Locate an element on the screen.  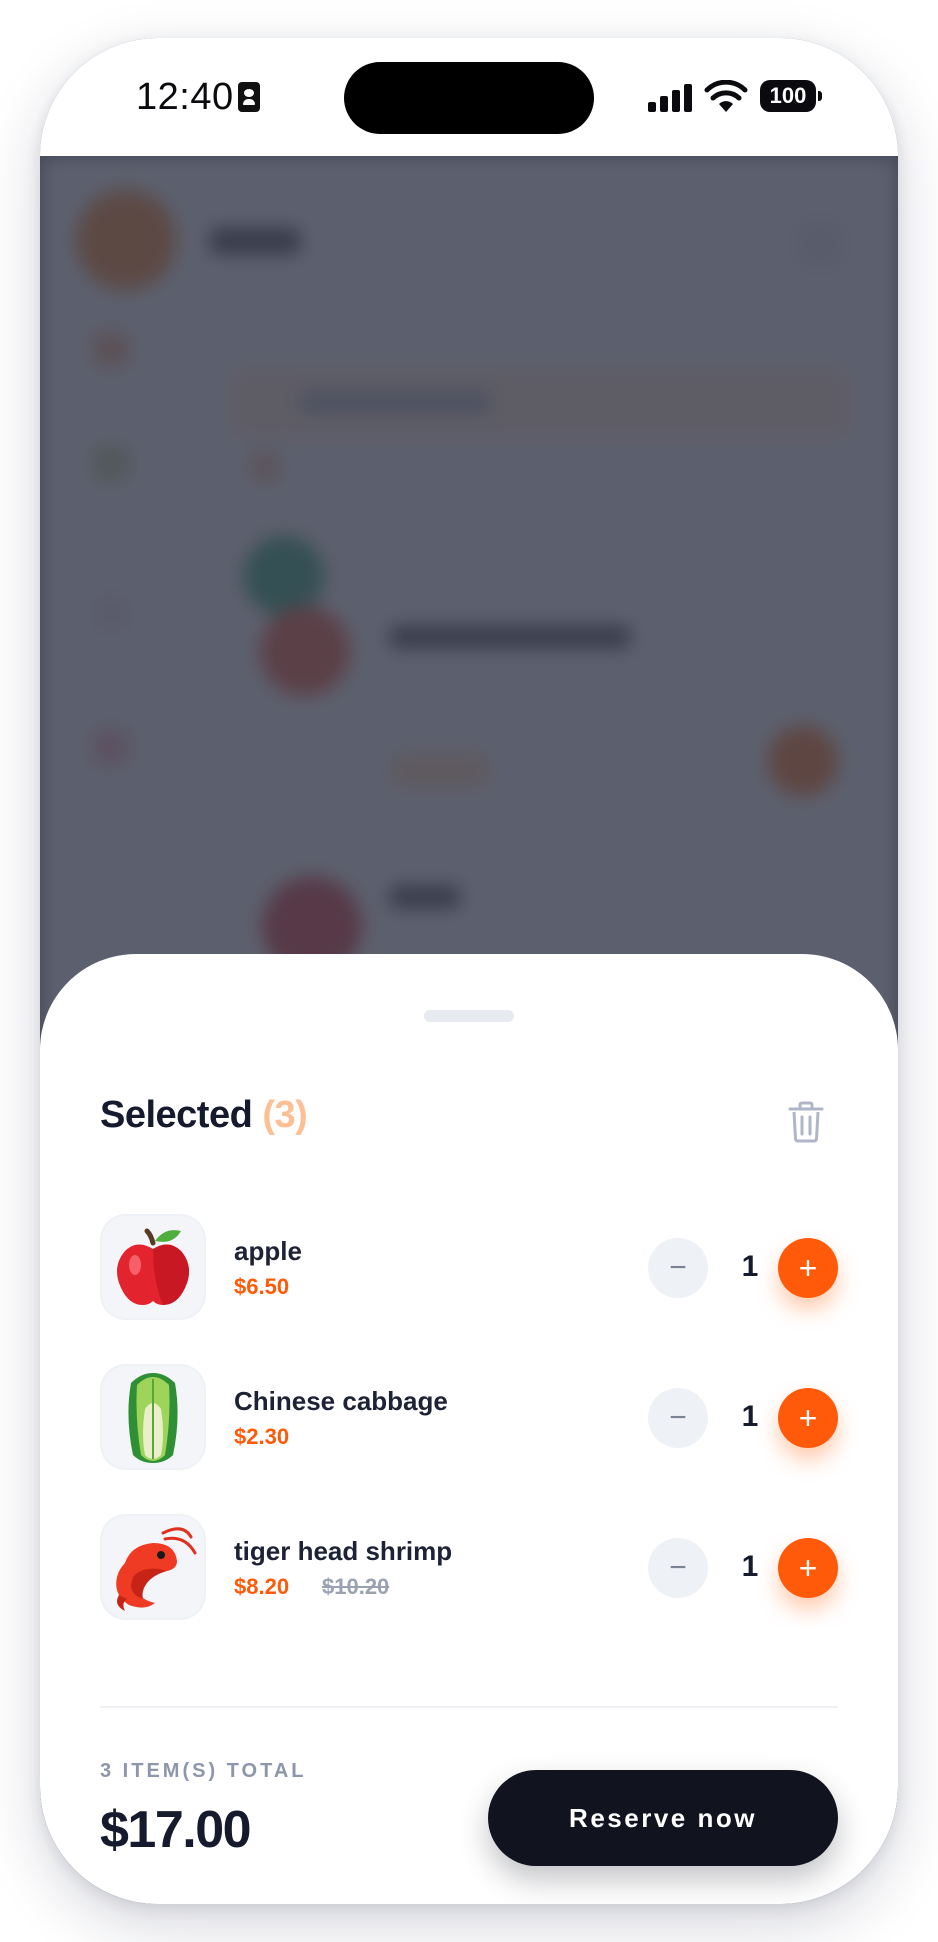
cabbage-icon is located at coordinates (153, 1418).